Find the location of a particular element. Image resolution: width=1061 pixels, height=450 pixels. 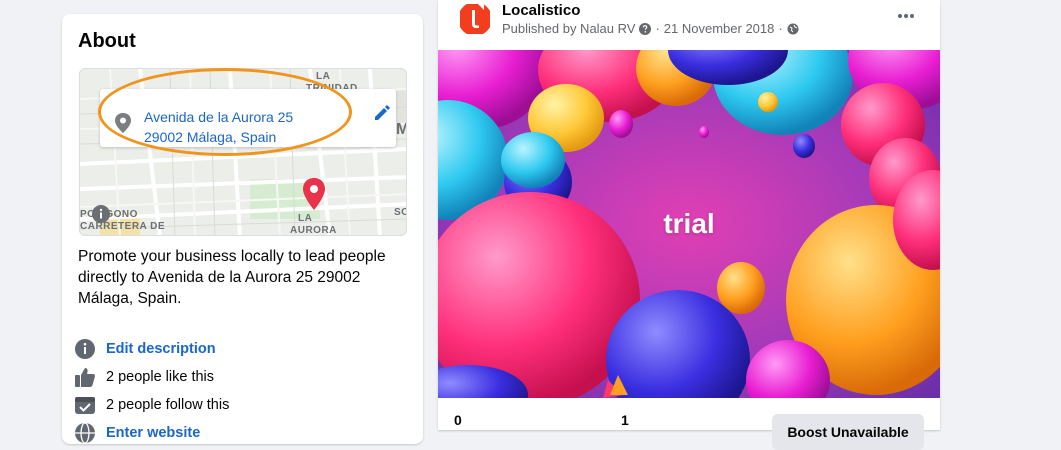

likes-count-text: 2 people like this is located at coordinates (160, 377).